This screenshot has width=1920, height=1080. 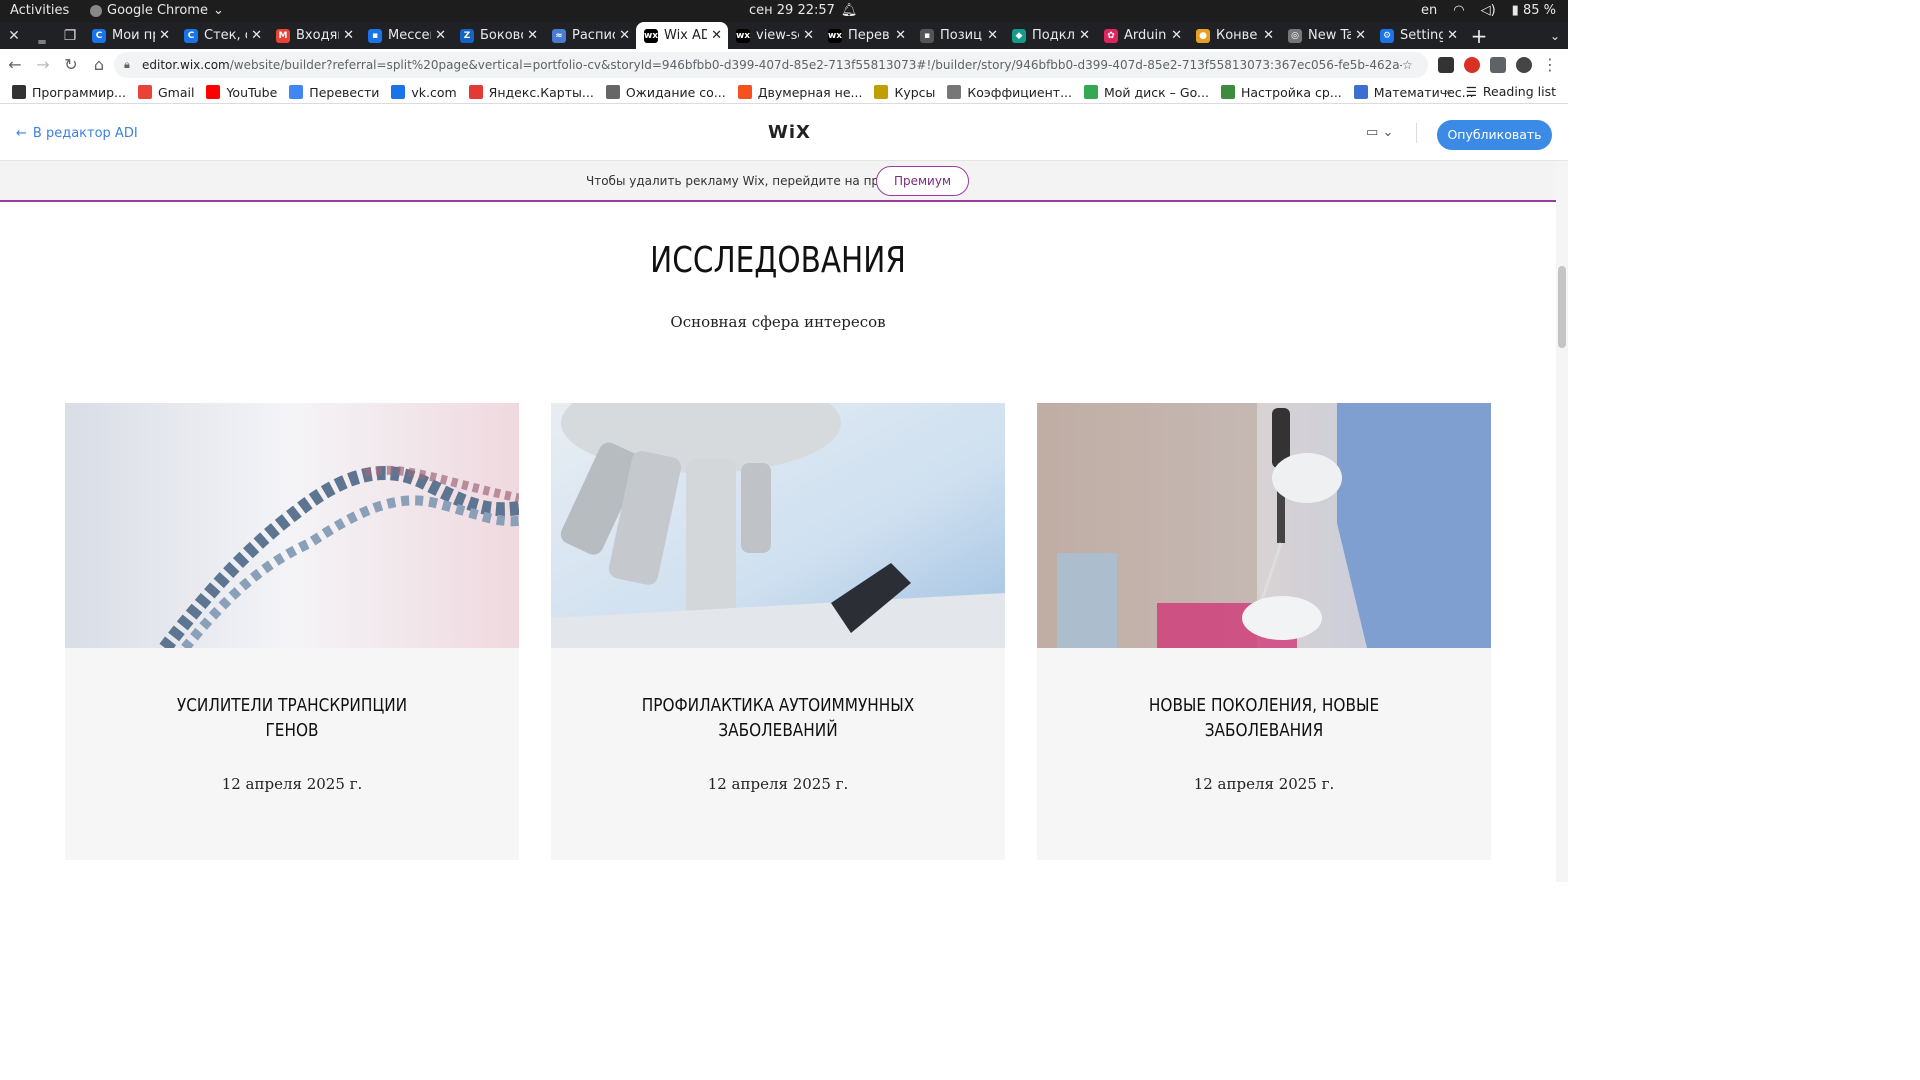 I want to click on bookmark-item: Перевести, so click(x=334, y=92).